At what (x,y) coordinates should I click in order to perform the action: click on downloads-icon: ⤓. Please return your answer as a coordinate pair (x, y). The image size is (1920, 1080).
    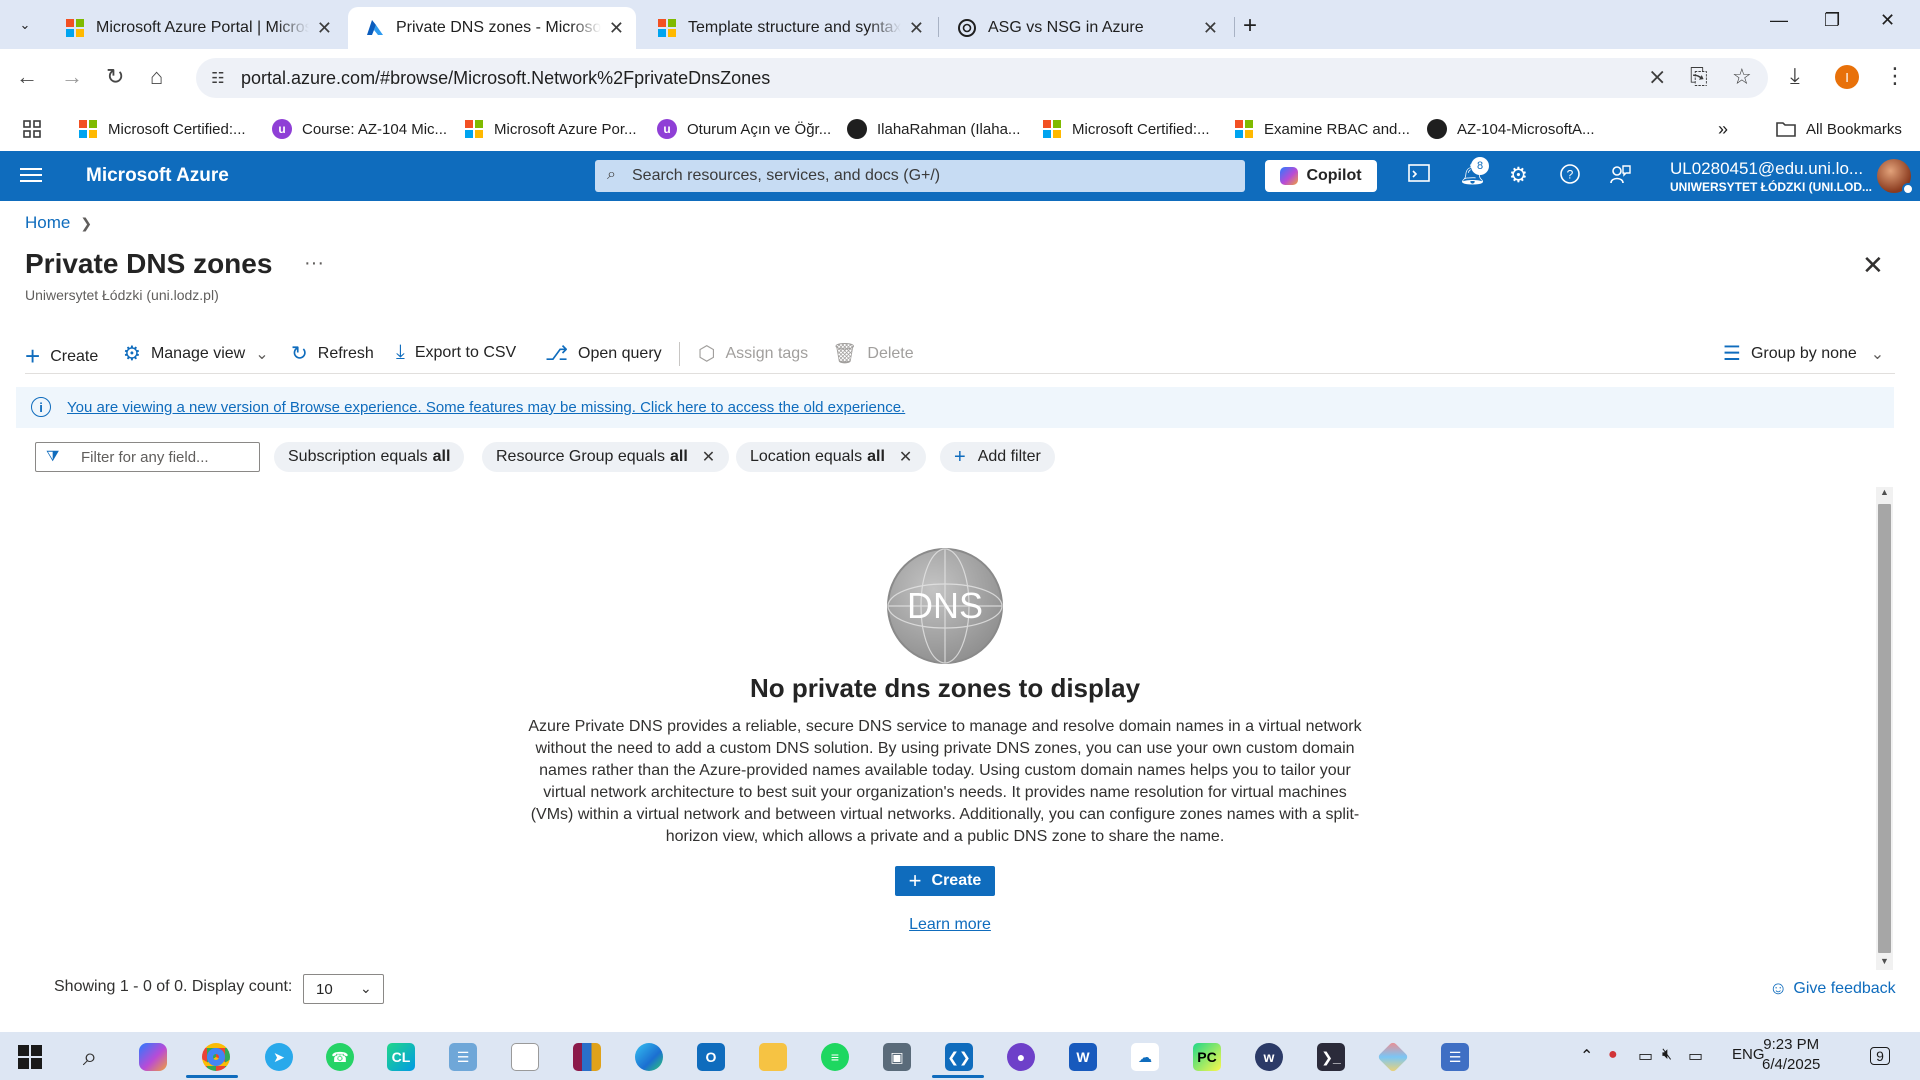
    Looking at the image, I should click on (1795, 76).